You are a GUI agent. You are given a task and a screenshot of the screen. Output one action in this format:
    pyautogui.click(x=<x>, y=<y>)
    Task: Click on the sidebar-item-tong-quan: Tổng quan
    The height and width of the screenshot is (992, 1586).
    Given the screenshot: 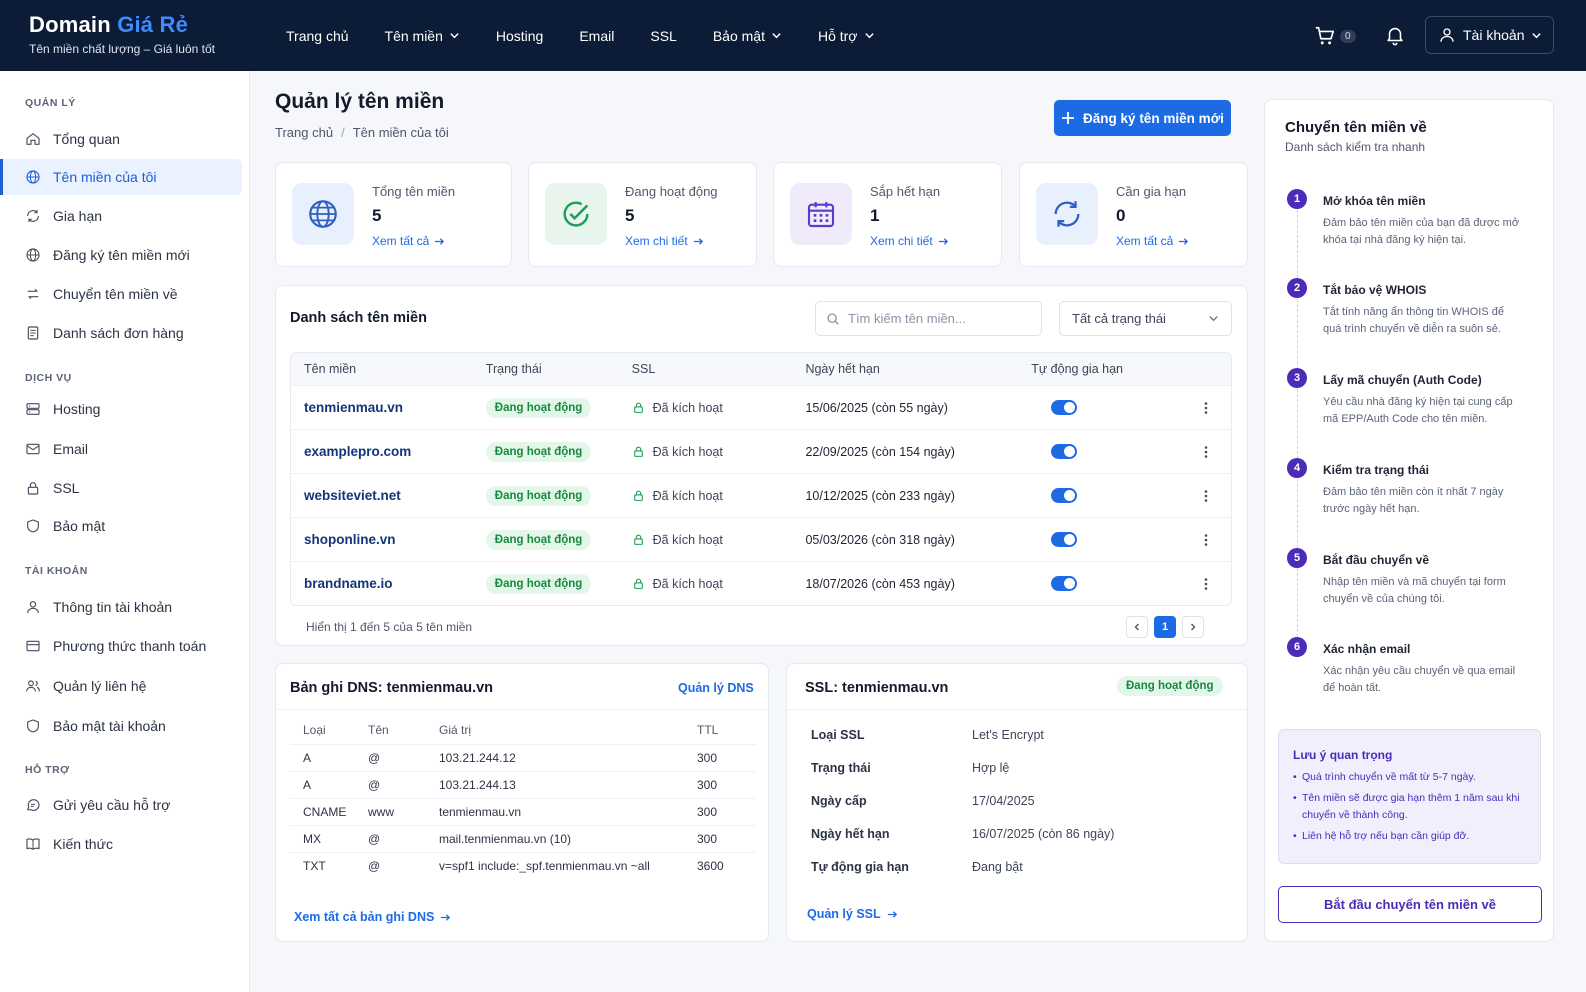 What is the action you would take?
    pyautogui.click(x=121, y=139)
    